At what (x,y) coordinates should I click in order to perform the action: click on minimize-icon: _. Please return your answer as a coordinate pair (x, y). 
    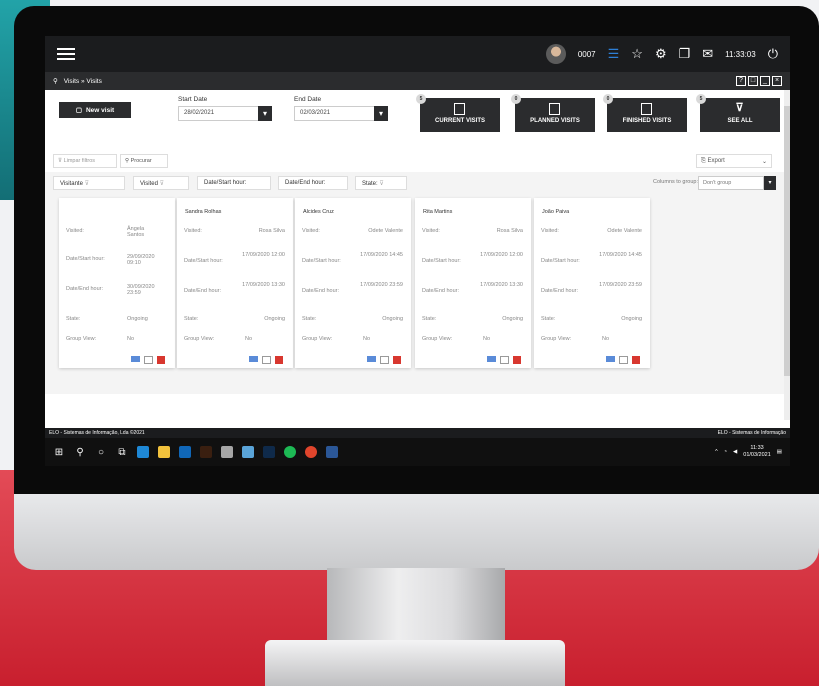
    Looking at the image, I should click on (765, 81).